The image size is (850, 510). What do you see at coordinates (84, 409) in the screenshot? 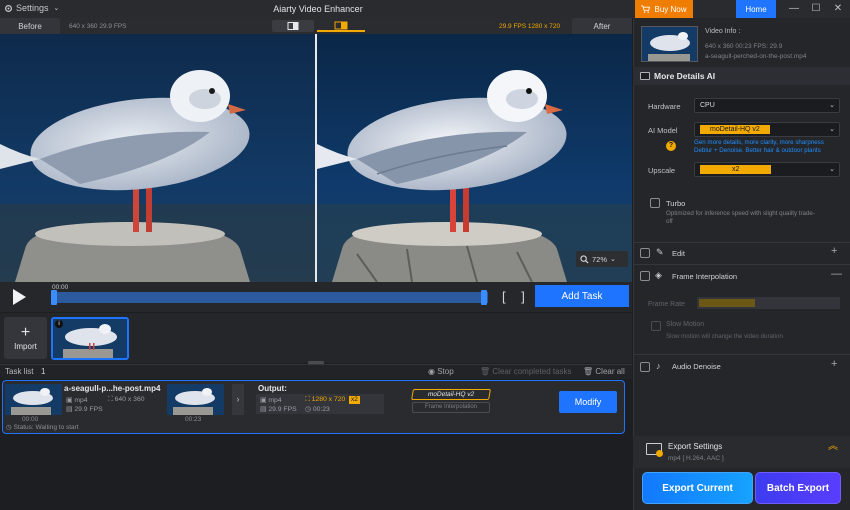
I see `input-fps: ▤ 29.9 FPS` at bounding box center [84, 409].